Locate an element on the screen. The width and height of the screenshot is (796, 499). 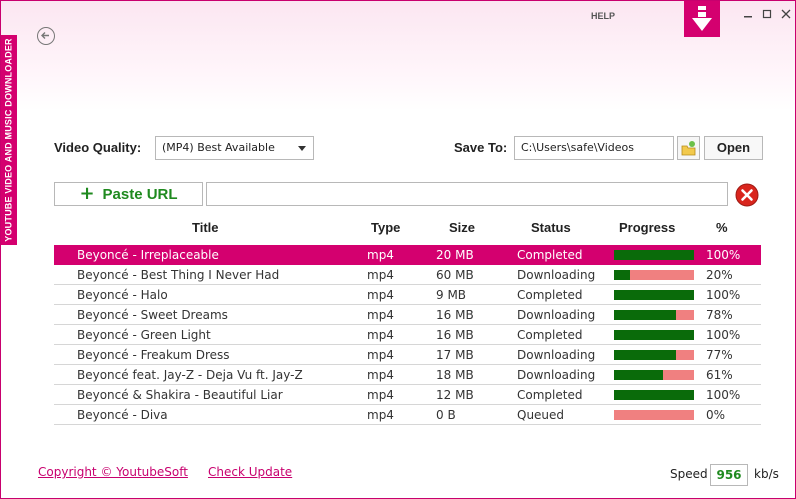
browse-folder-button is located at coordinates (688, 148).